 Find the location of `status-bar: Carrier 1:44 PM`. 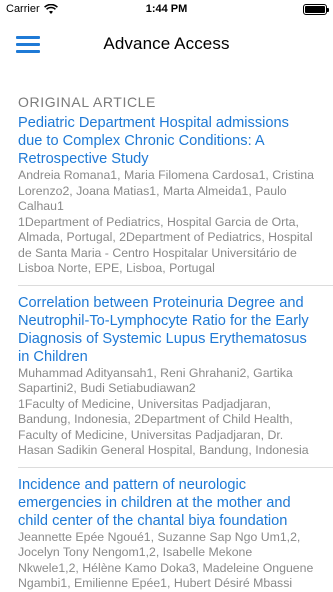

status-bar: Carrier 1:44 PM is located at coordinates (166, 10).